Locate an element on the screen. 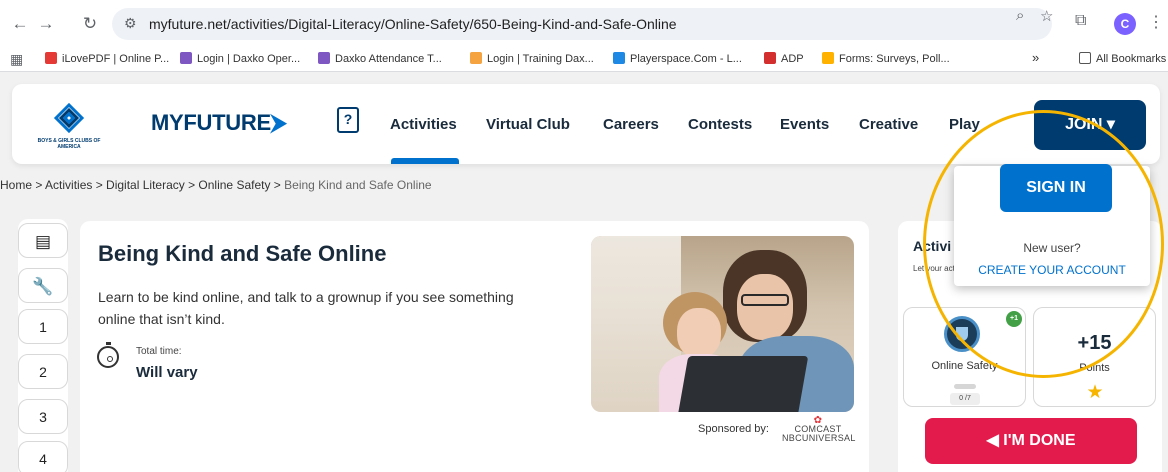 The image size is (1168, 472). badge-progress-bar is located at coordinates (965, 386).